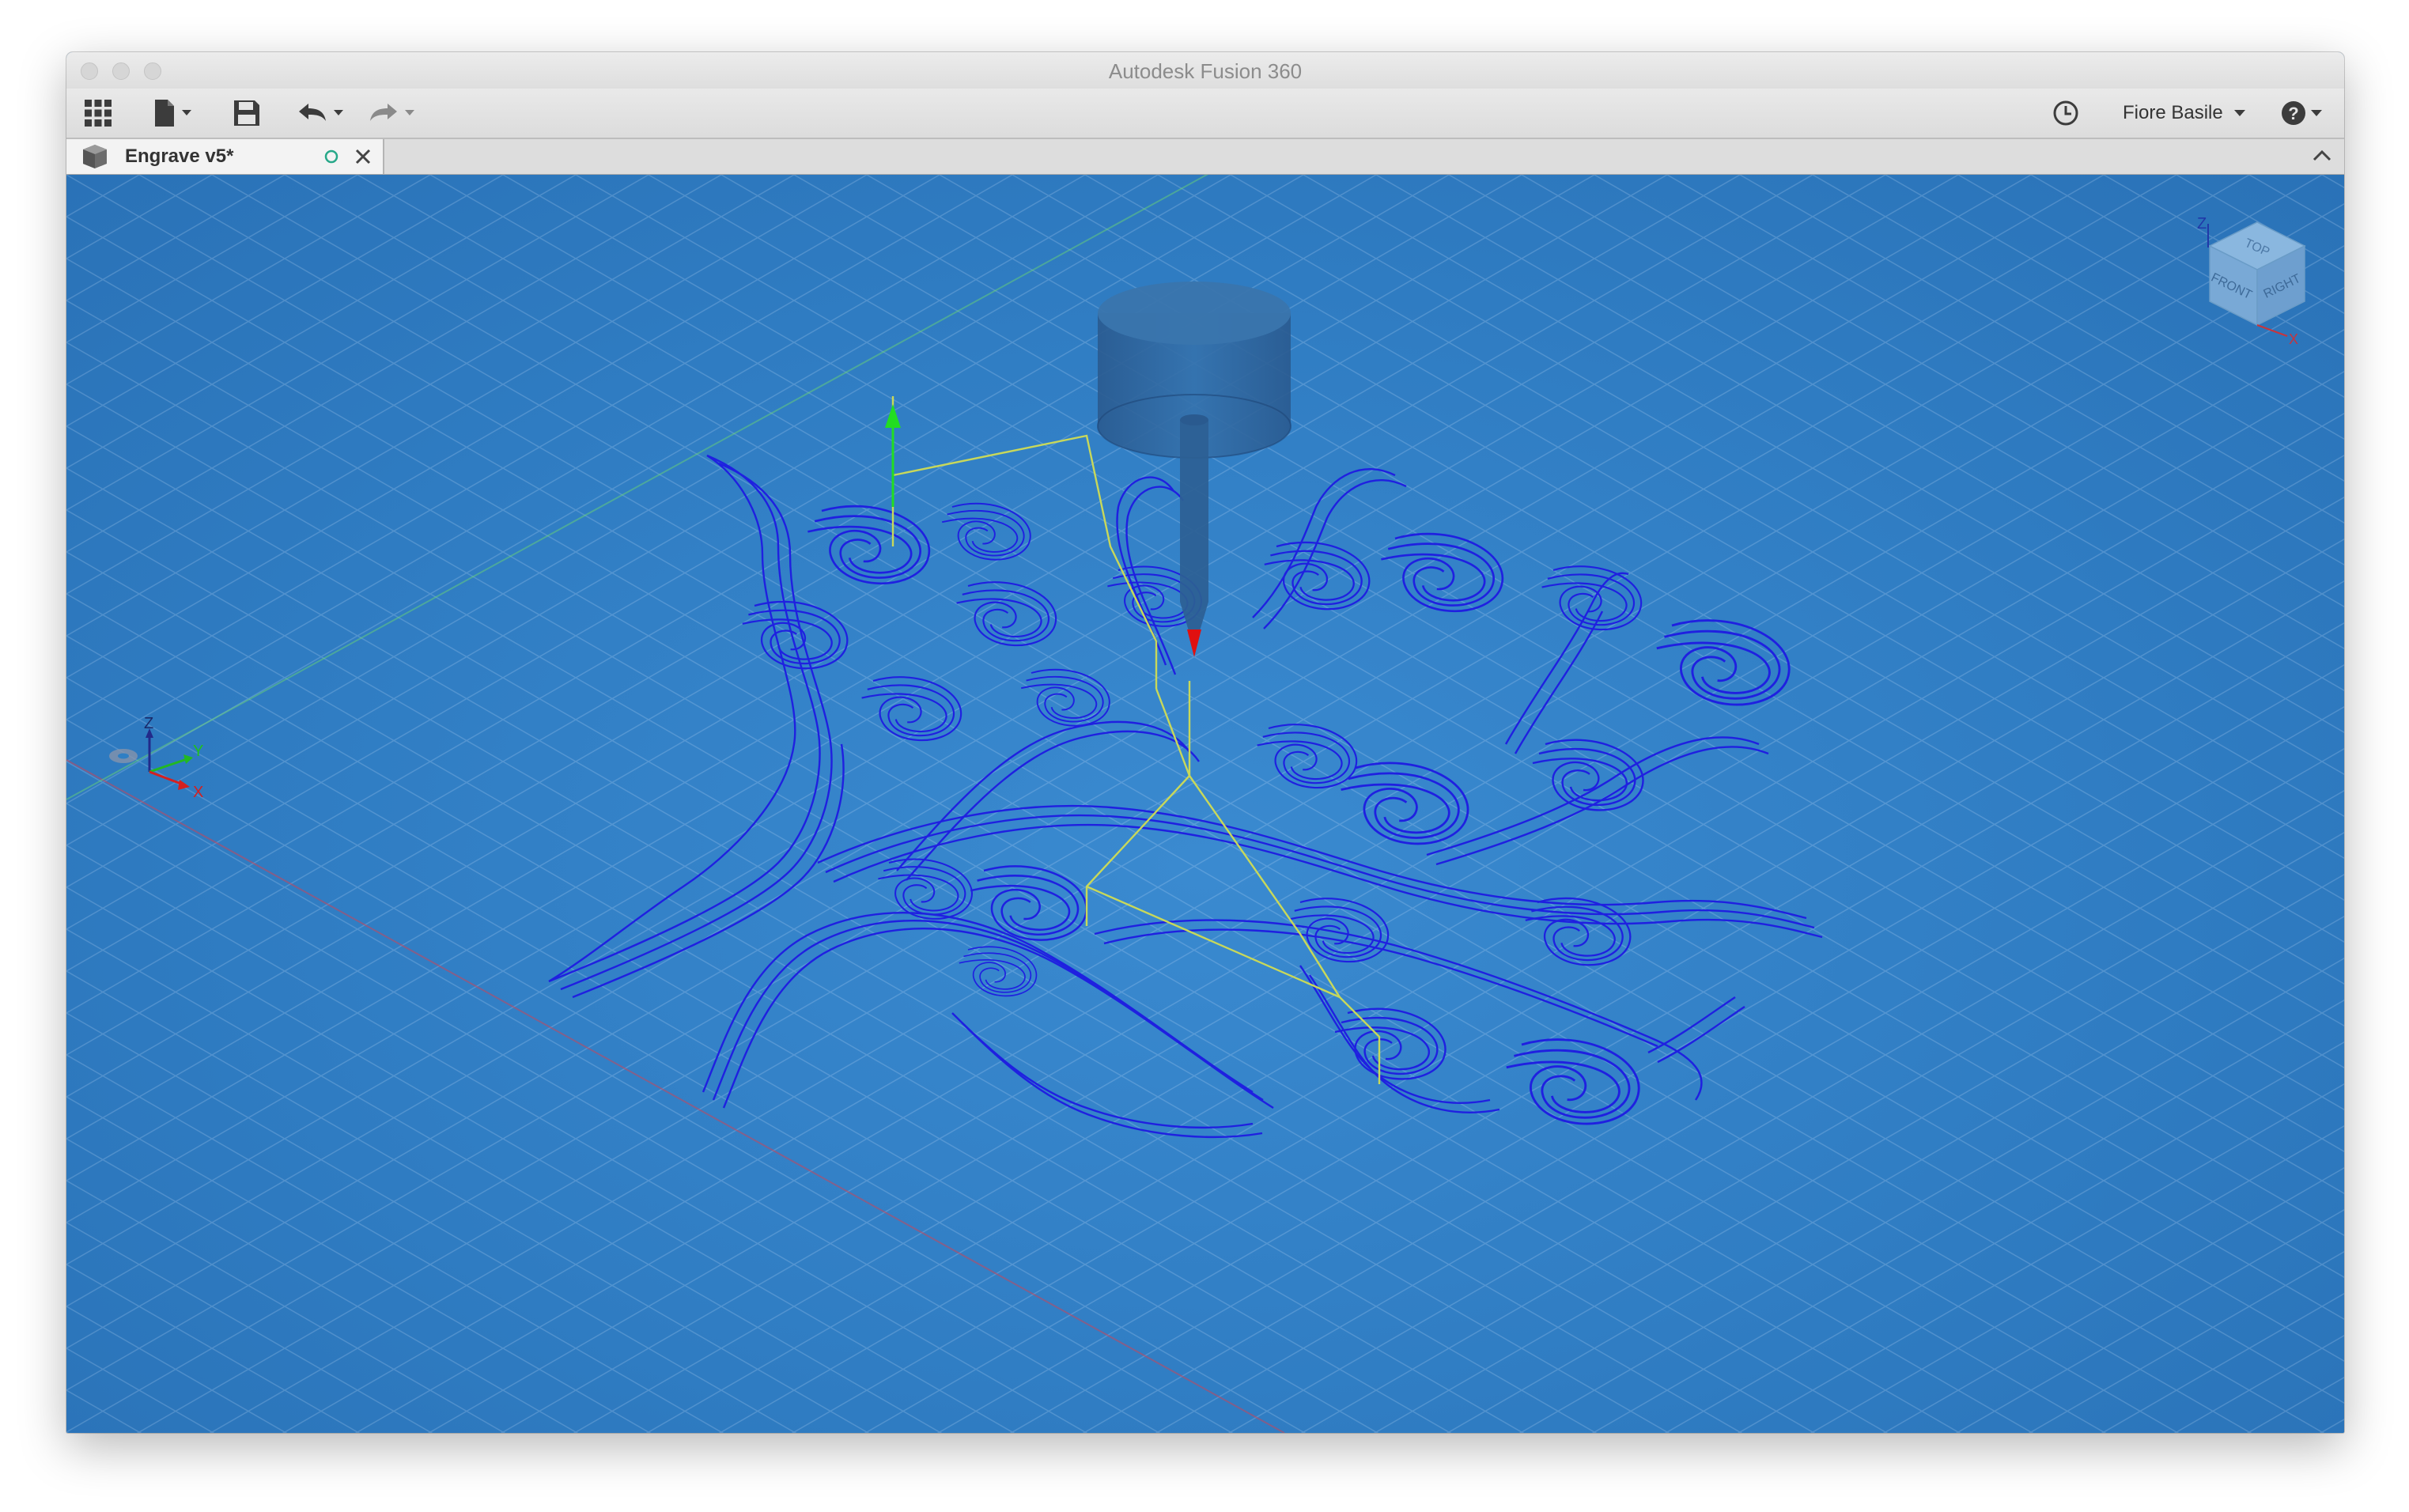 The height and width of the screenshot is (1512, 2409). Describe the element at coordinates (2322, 156) in the screenshot. I see `collapse-tabs-icon` at that location.